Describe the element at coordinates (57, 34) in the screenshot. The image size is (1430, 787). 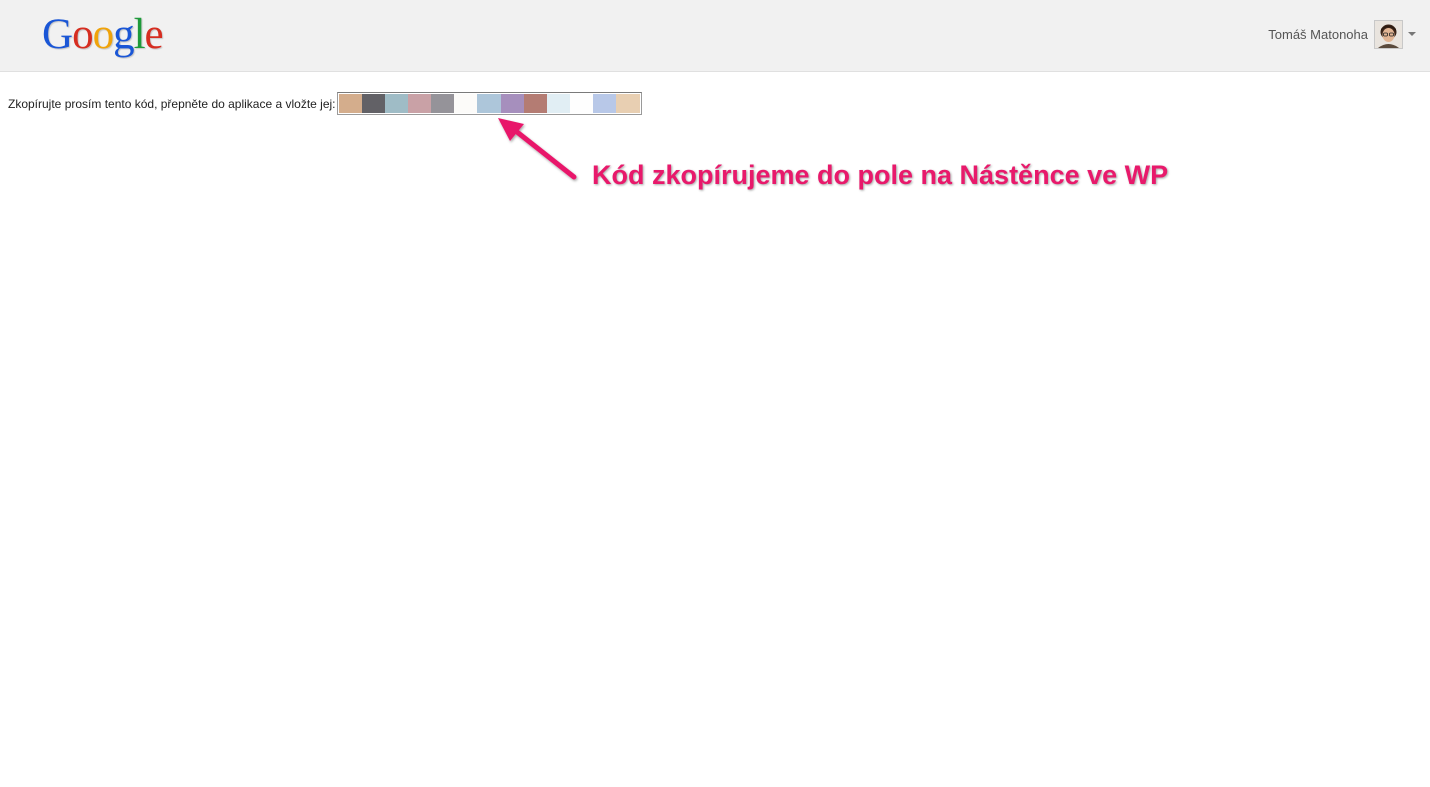
I see `logo-letter: G` at that location.